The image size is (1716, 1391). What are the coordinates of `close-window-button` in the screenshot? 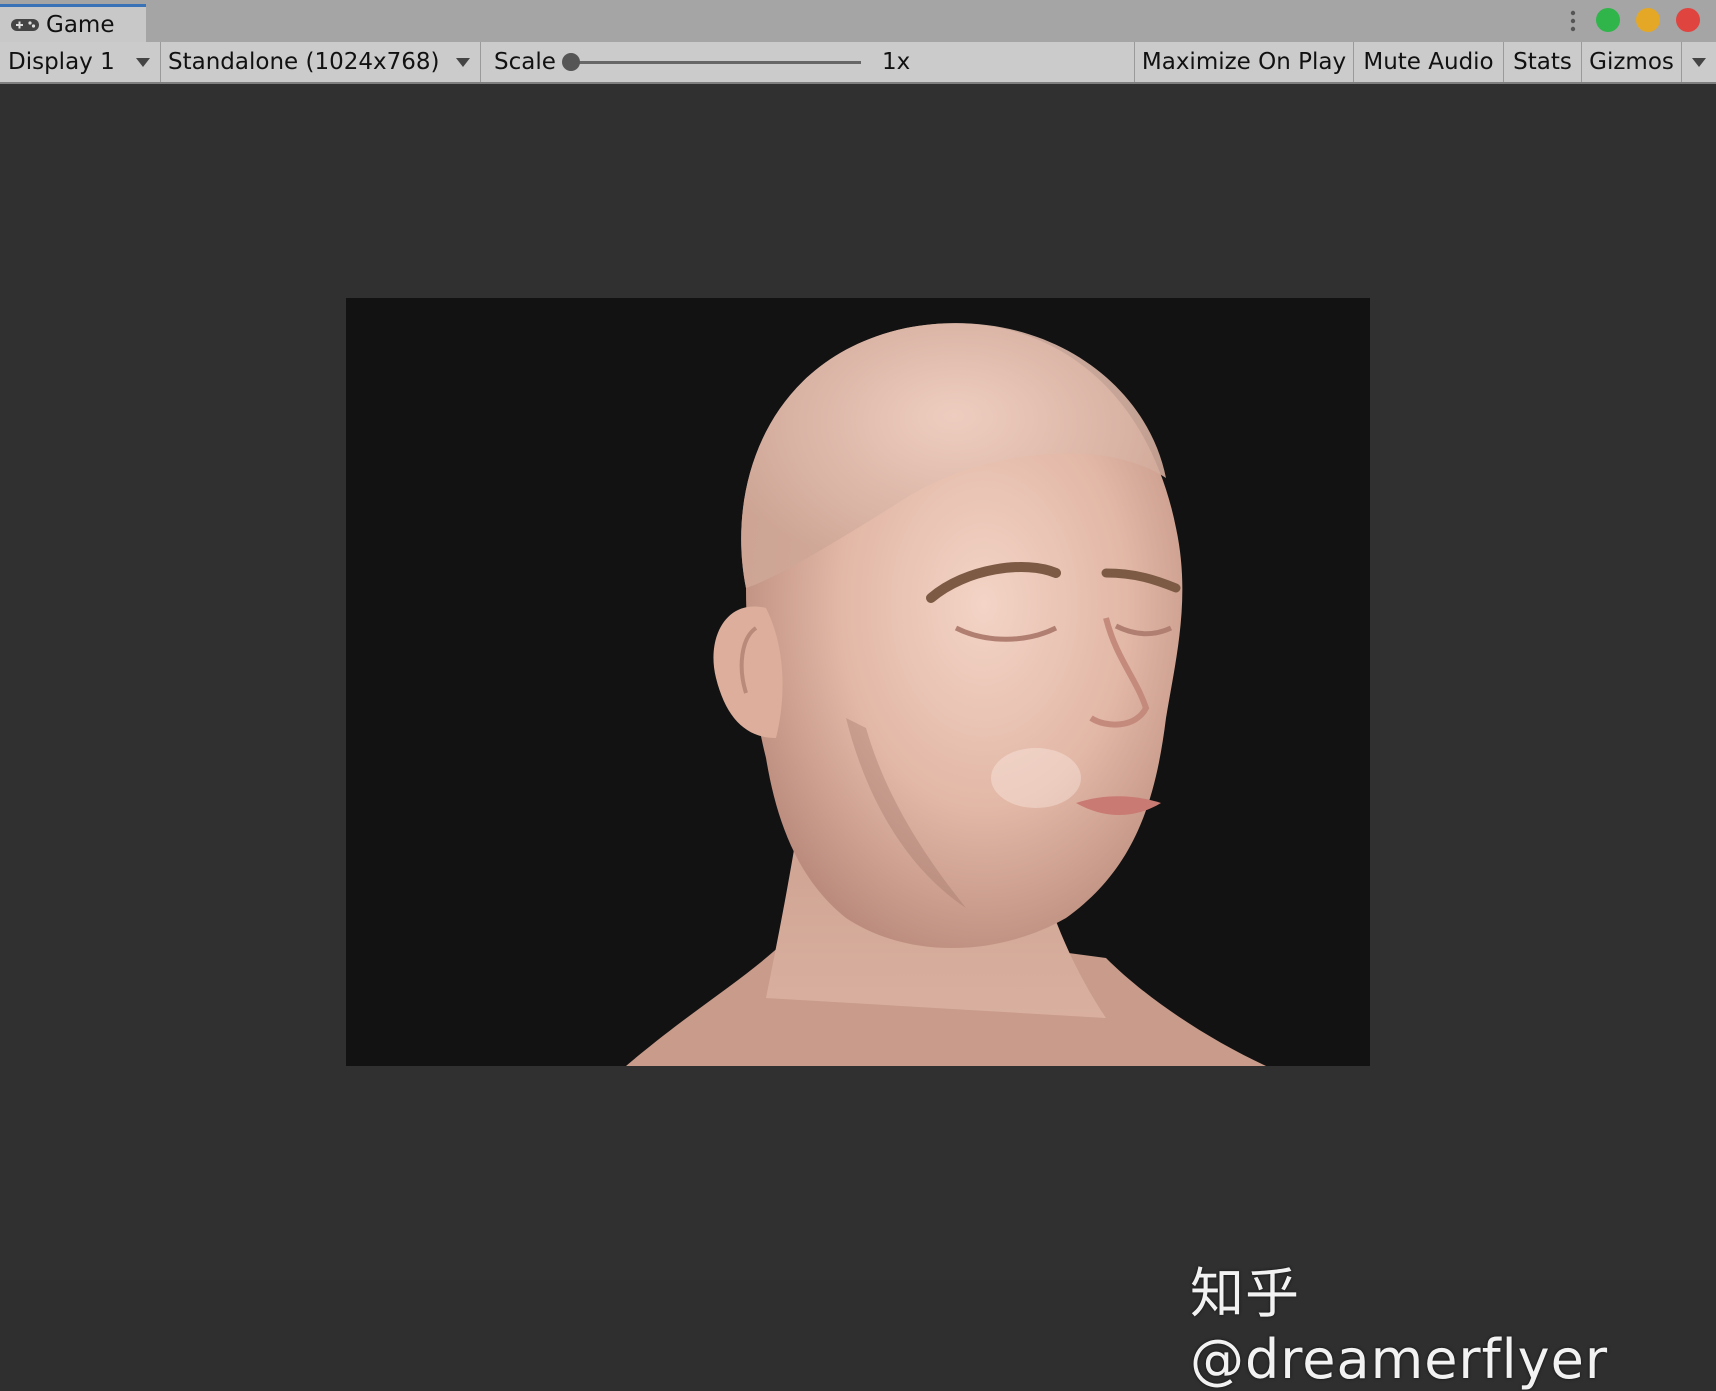 It's located at (1688, 20).